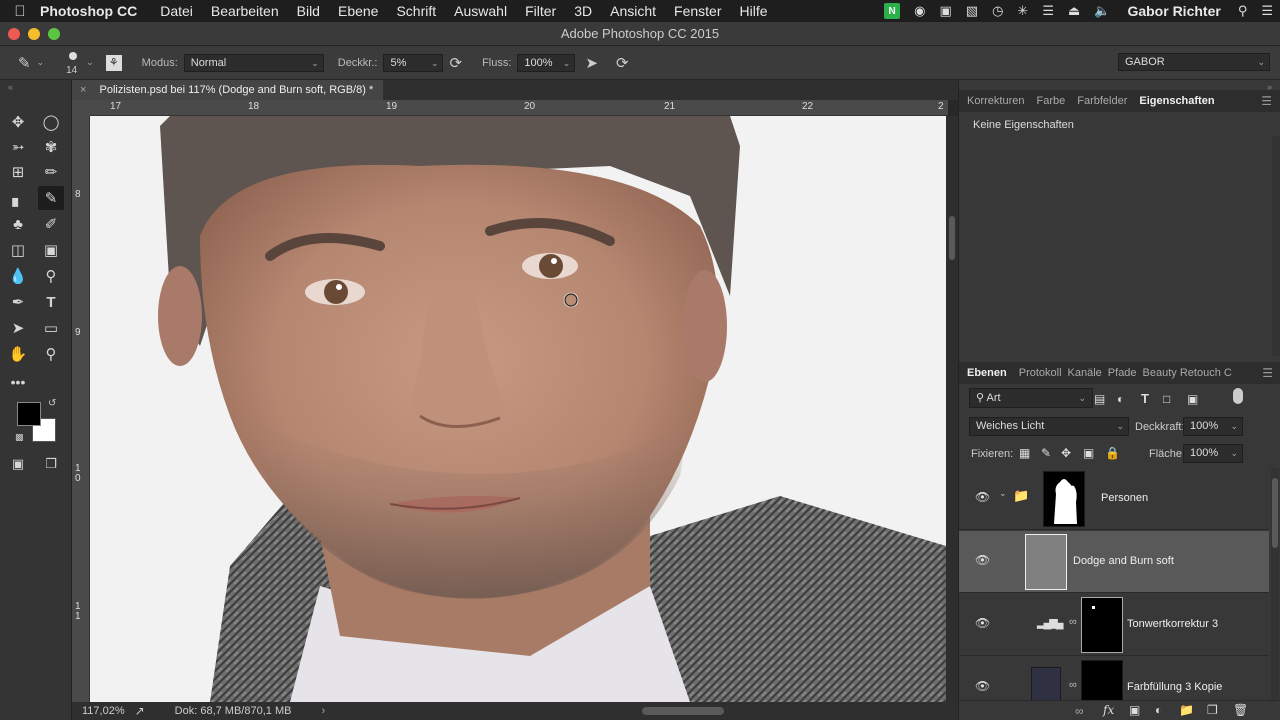  I want to click on new-adjustment-layer-icon: ◐, so click(1158, 710).